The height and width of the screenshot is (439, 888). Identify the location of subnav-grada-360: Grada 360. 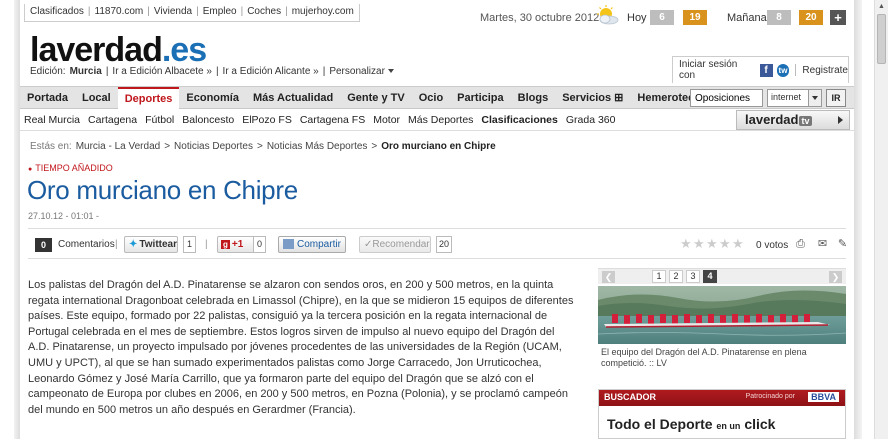
(591, 120).